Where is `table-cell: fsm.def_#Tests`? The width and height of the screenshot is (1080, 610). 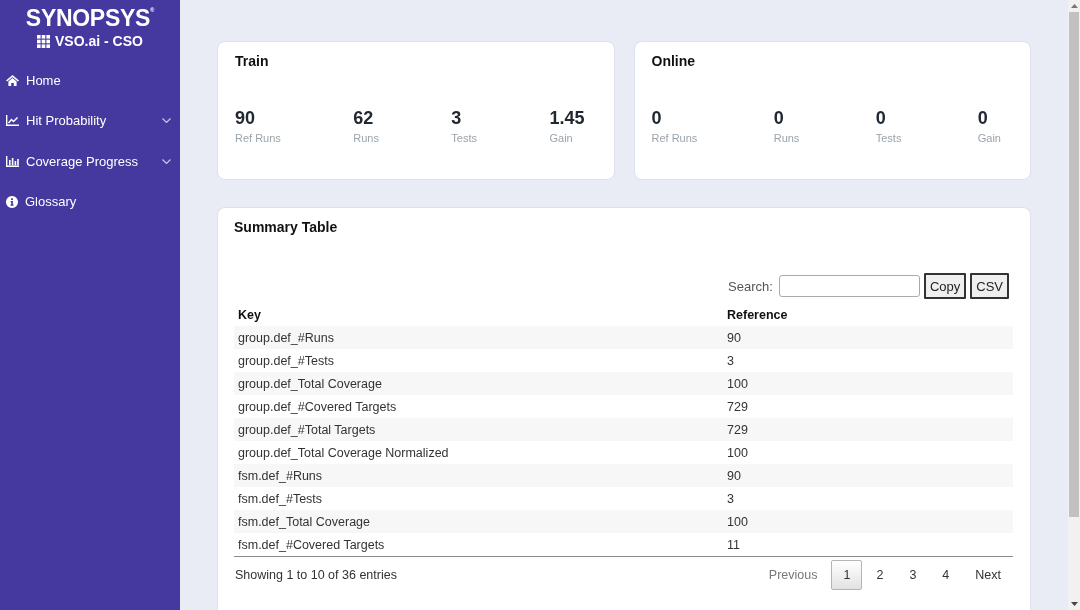
table-cell: fsm.def_#Tests is located at coordinates (478, 498).